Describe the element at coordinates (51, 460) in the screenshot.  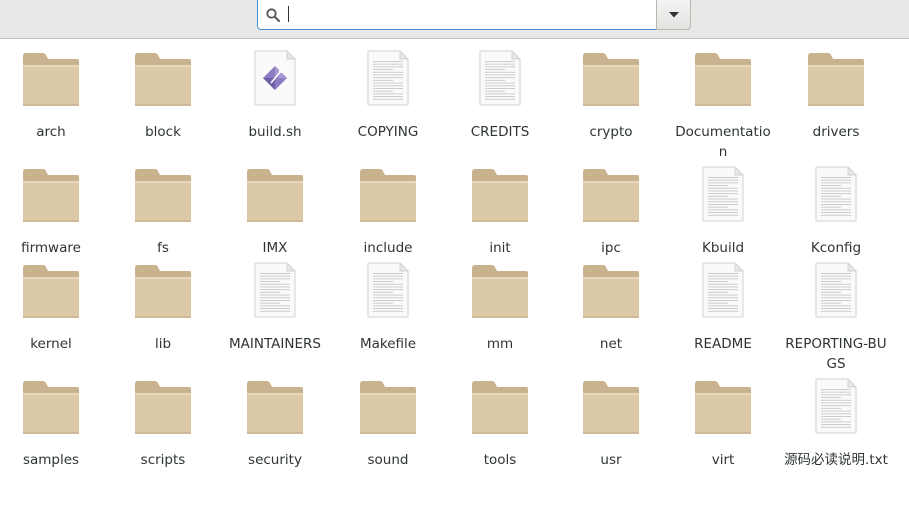
I see `item-label: samples` at that location.